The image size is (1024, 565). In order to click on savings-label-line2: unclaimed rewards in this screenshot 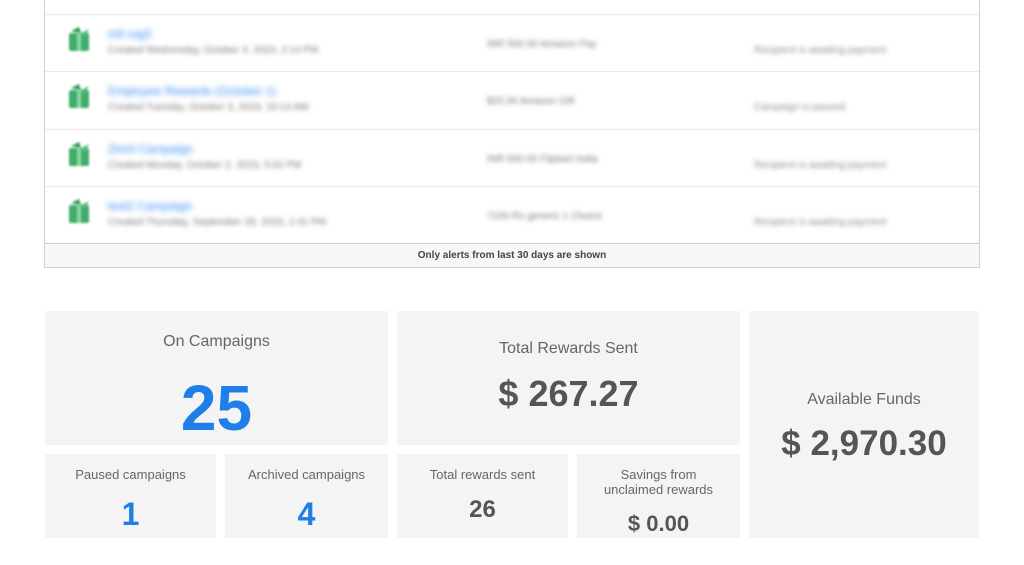, I will do `click(658, 489)`.